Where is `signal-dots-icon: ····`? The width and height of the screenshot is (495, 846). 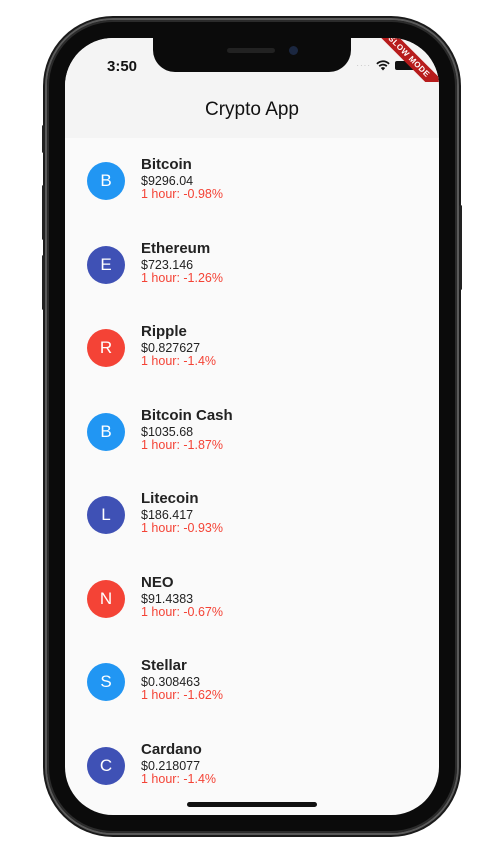
signal-dots-icon: ···· is located at coordinates (363, 65).